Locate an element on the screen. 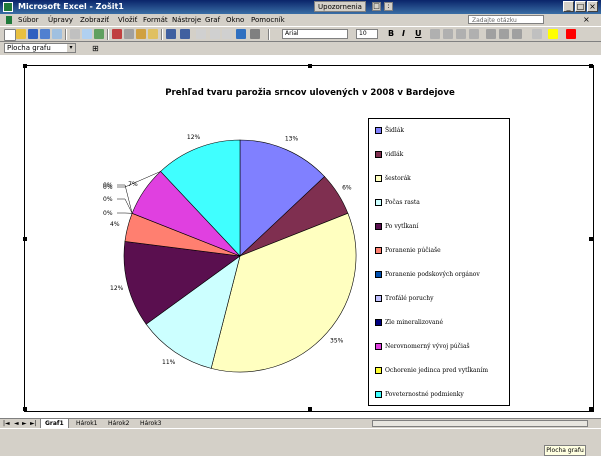  legend-item: vidlák is located at coordinates (389, 157).